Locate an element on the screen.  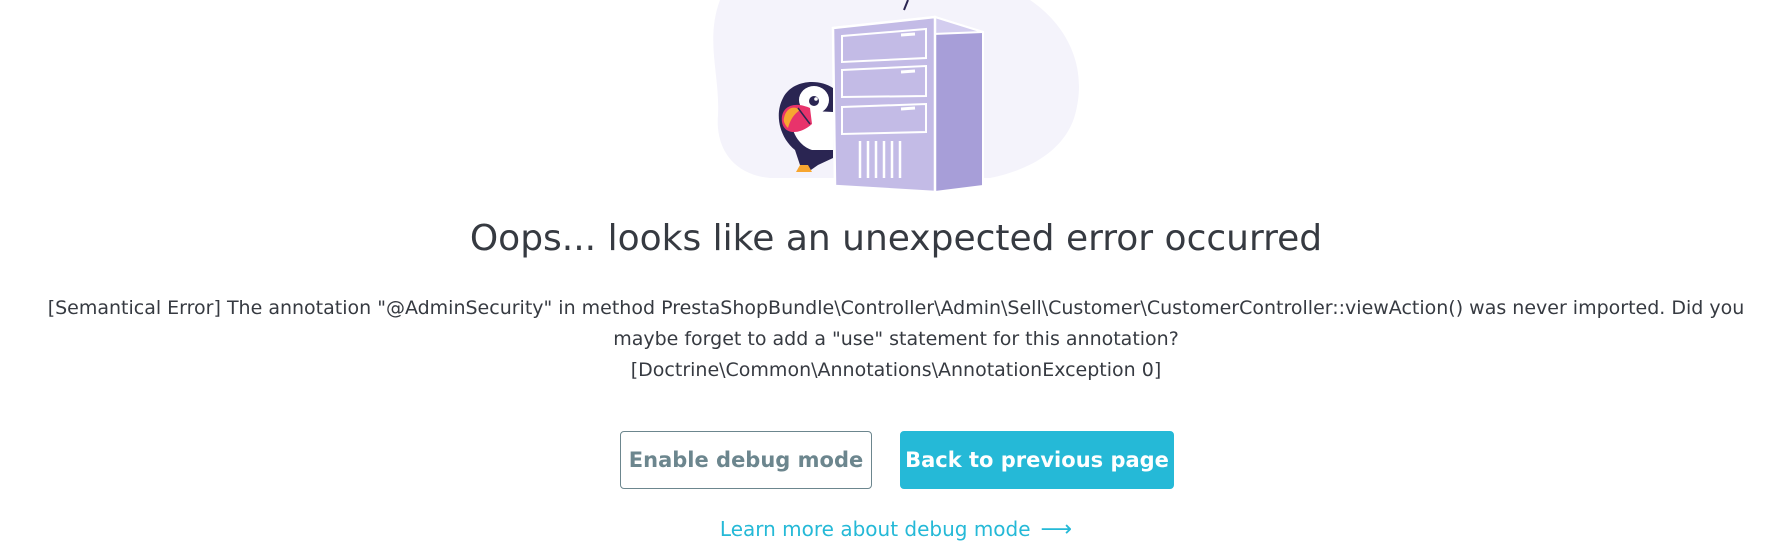
action-buttons: Enable debug mode Back to previous page is located at coordinates (896, 461).